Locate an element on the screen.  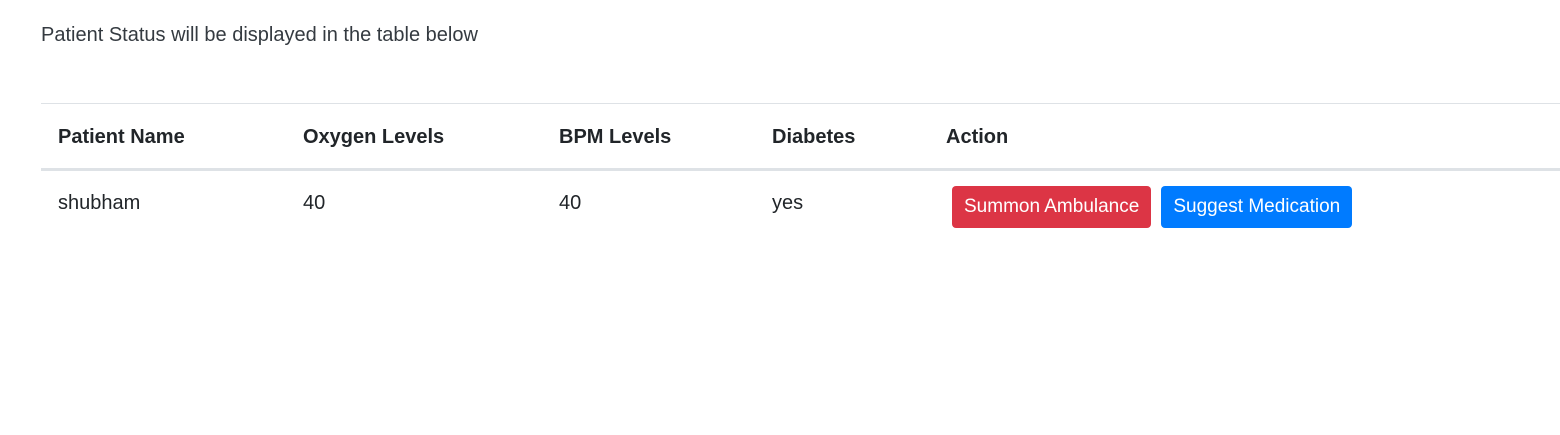
cell-diabetes: yes is located at coordinates (788, 203).